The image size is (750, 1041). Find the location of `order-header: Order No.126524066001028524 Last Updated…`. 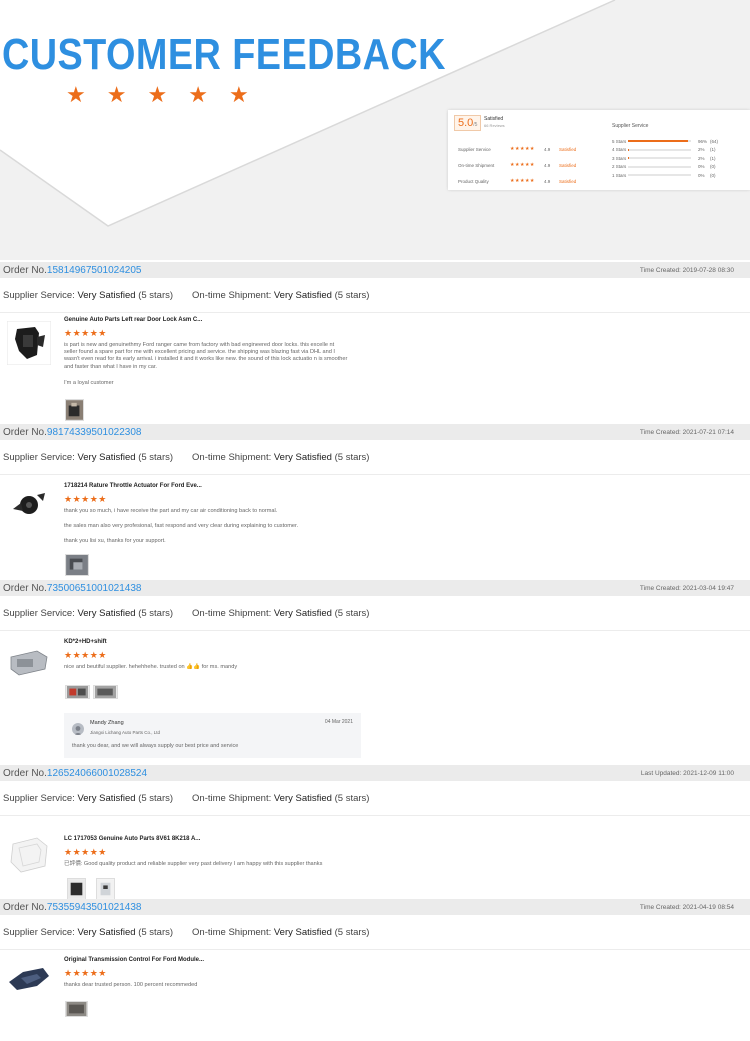

order-header: Order No.126524066001028524 Last Updated… is located at coordinates (375, 773).